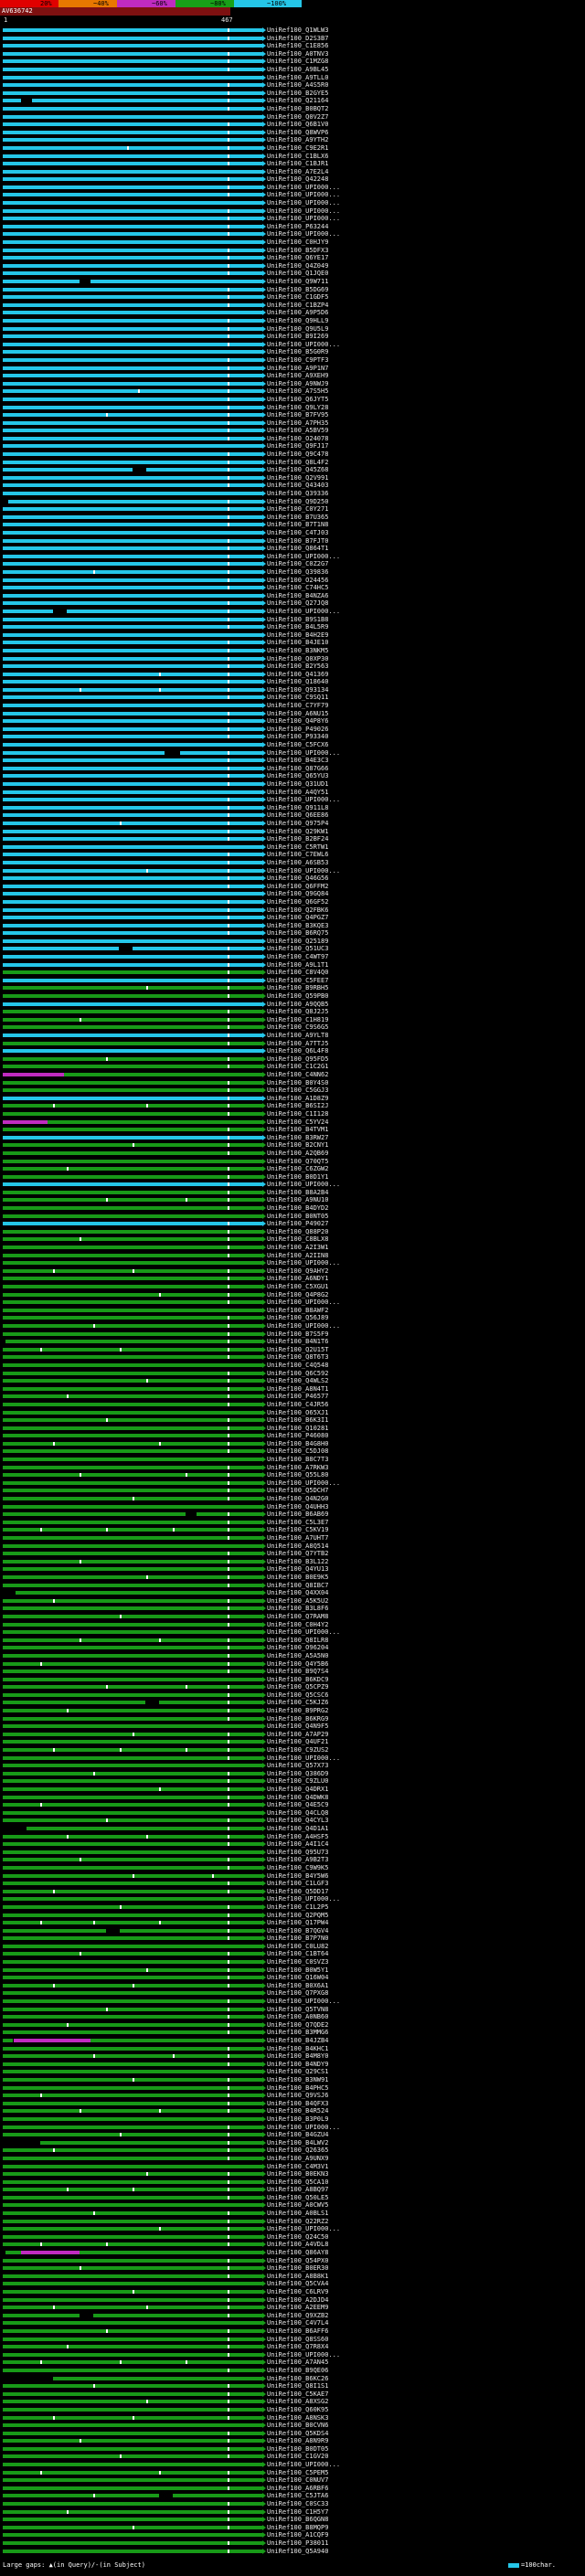 The height and width of the screenshot is (2576, 585). Describe the element at coordinates (298, 910) in the screenshot. I see `hit-label: UniRef100_Q2FBK6` at that location.